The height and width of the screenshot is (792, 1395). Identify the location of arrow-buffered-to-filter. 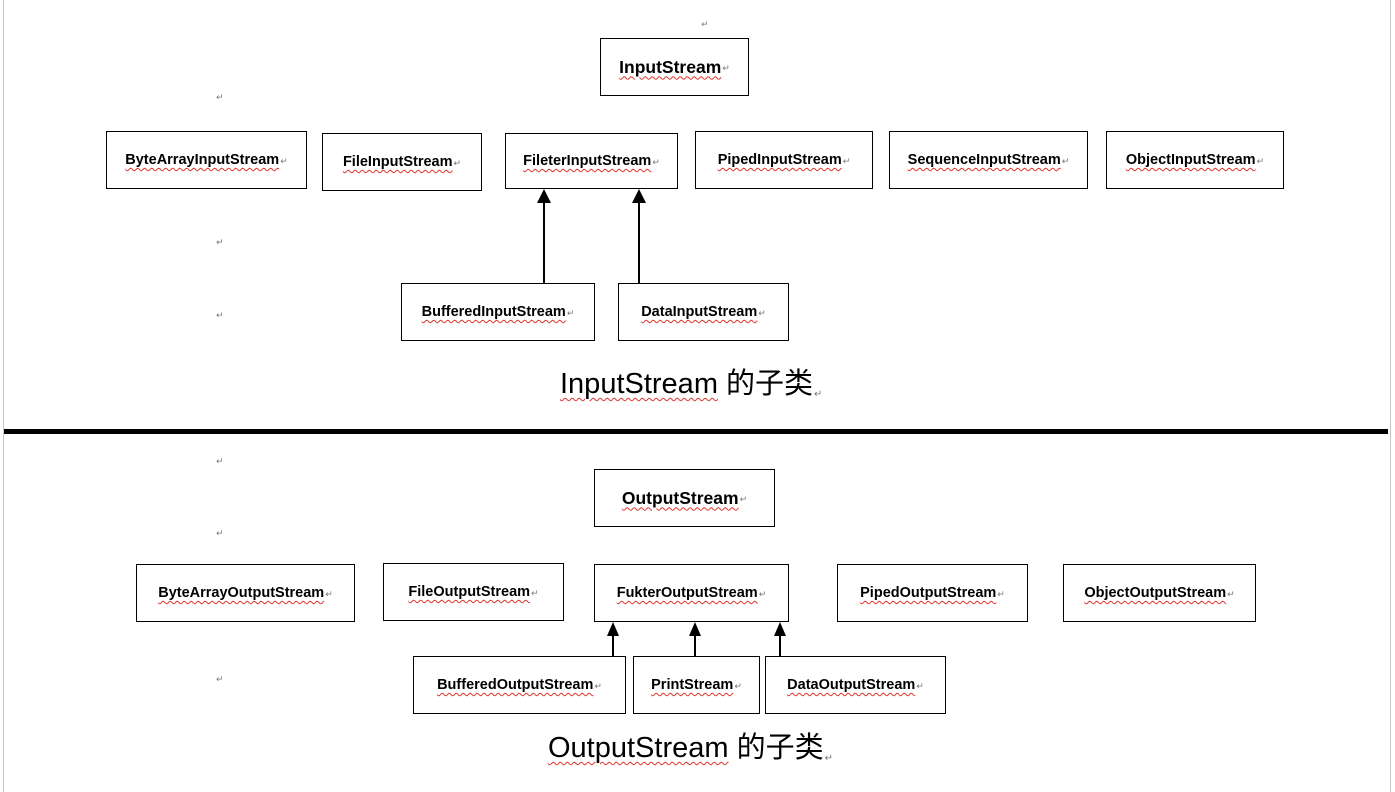
(544, 236).